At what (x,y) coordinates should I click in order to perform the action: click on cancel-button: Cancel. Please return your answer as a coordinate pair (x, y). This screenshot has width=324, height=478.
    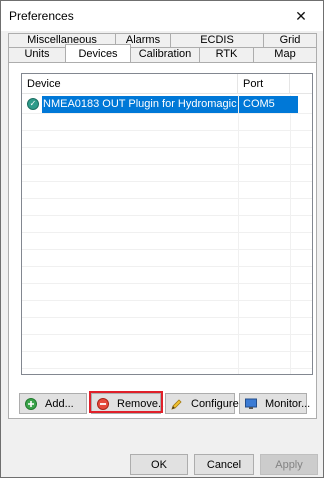
    Looking at the image, I should click on (224, 464).